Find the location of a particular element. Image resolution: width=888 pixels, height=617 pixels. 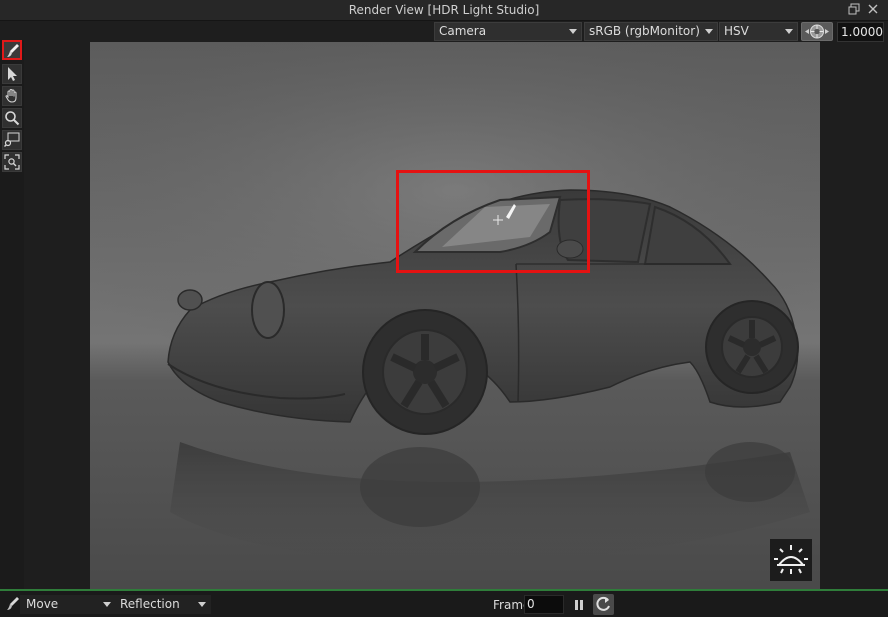

placement-mode-value: Move is located at coordinates (42, 604).